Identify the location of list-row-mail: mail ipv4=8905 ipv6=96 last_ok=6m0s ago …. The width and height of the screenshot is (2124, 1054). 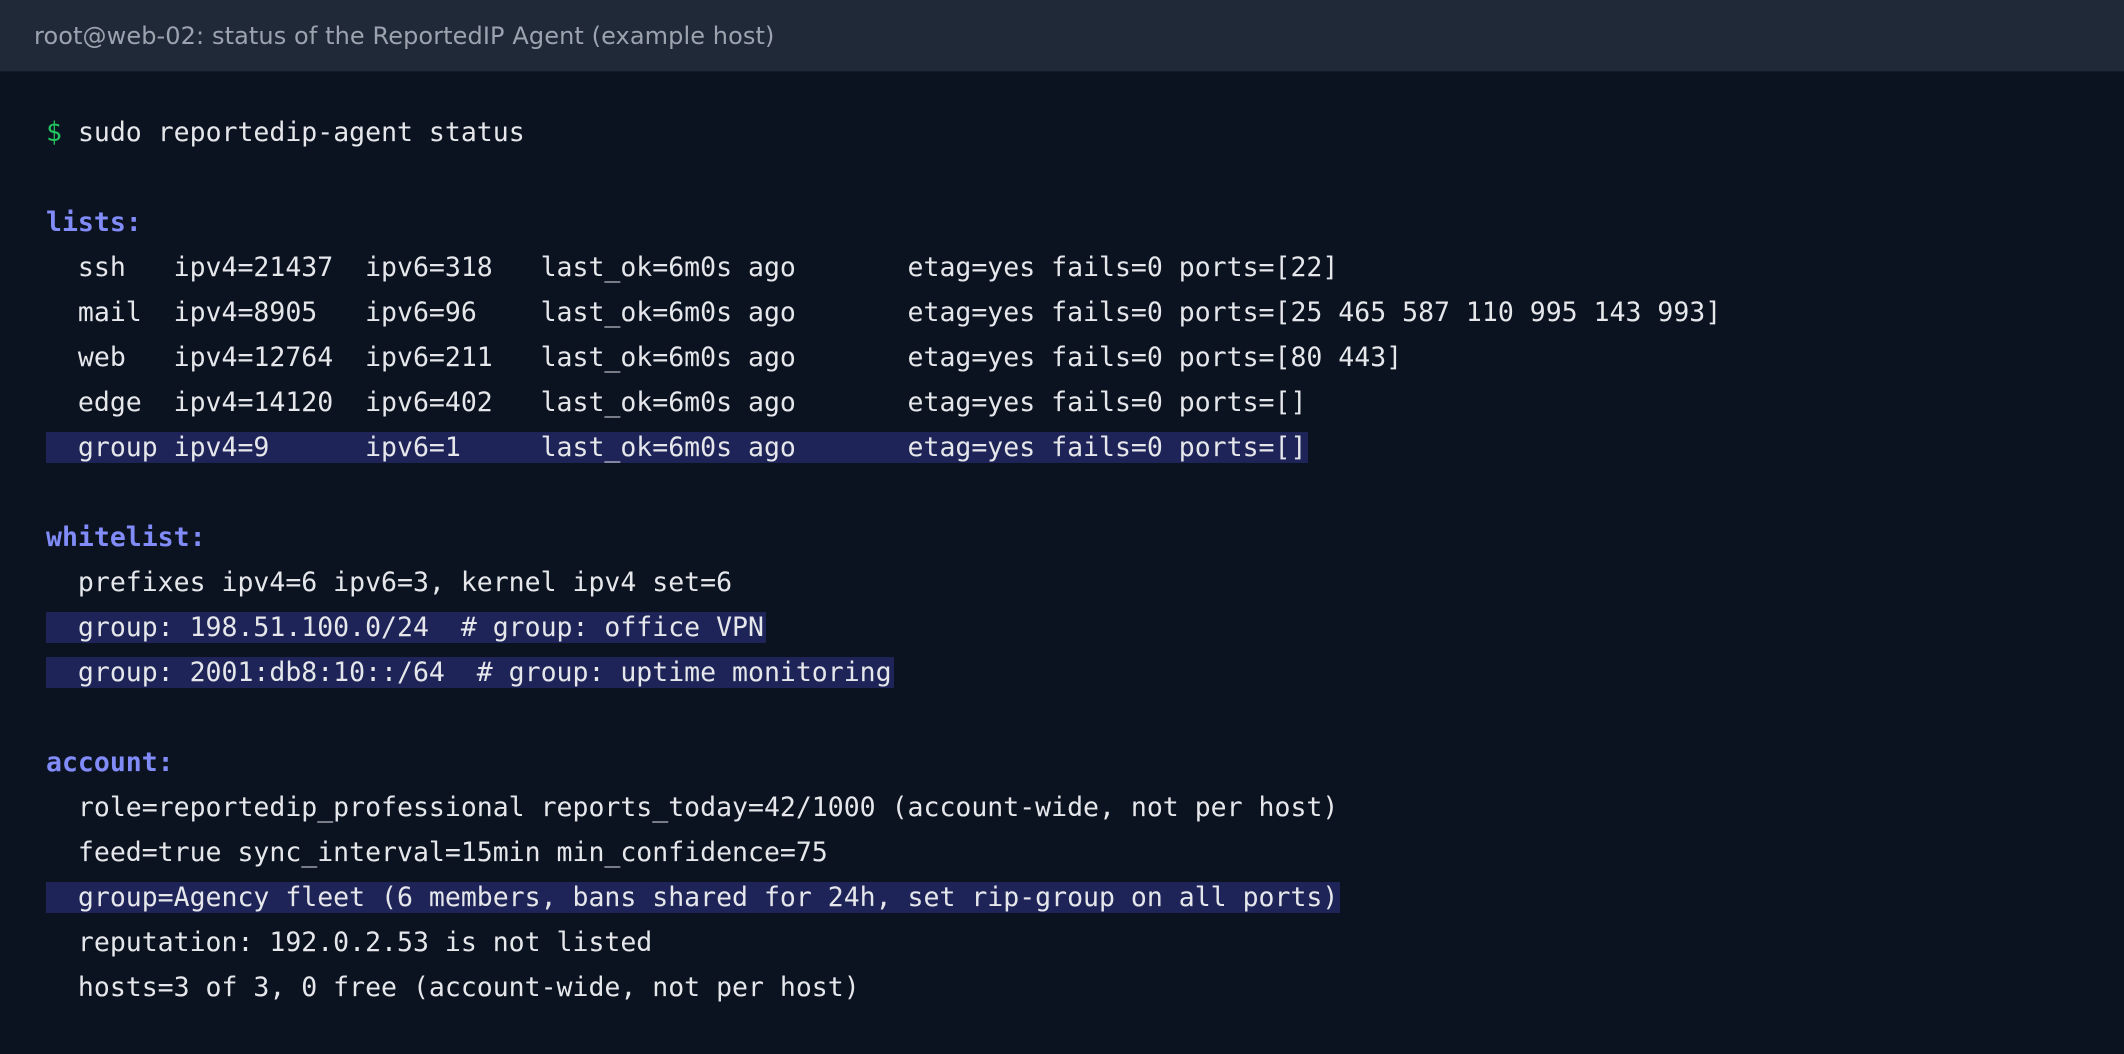
(884, 312).